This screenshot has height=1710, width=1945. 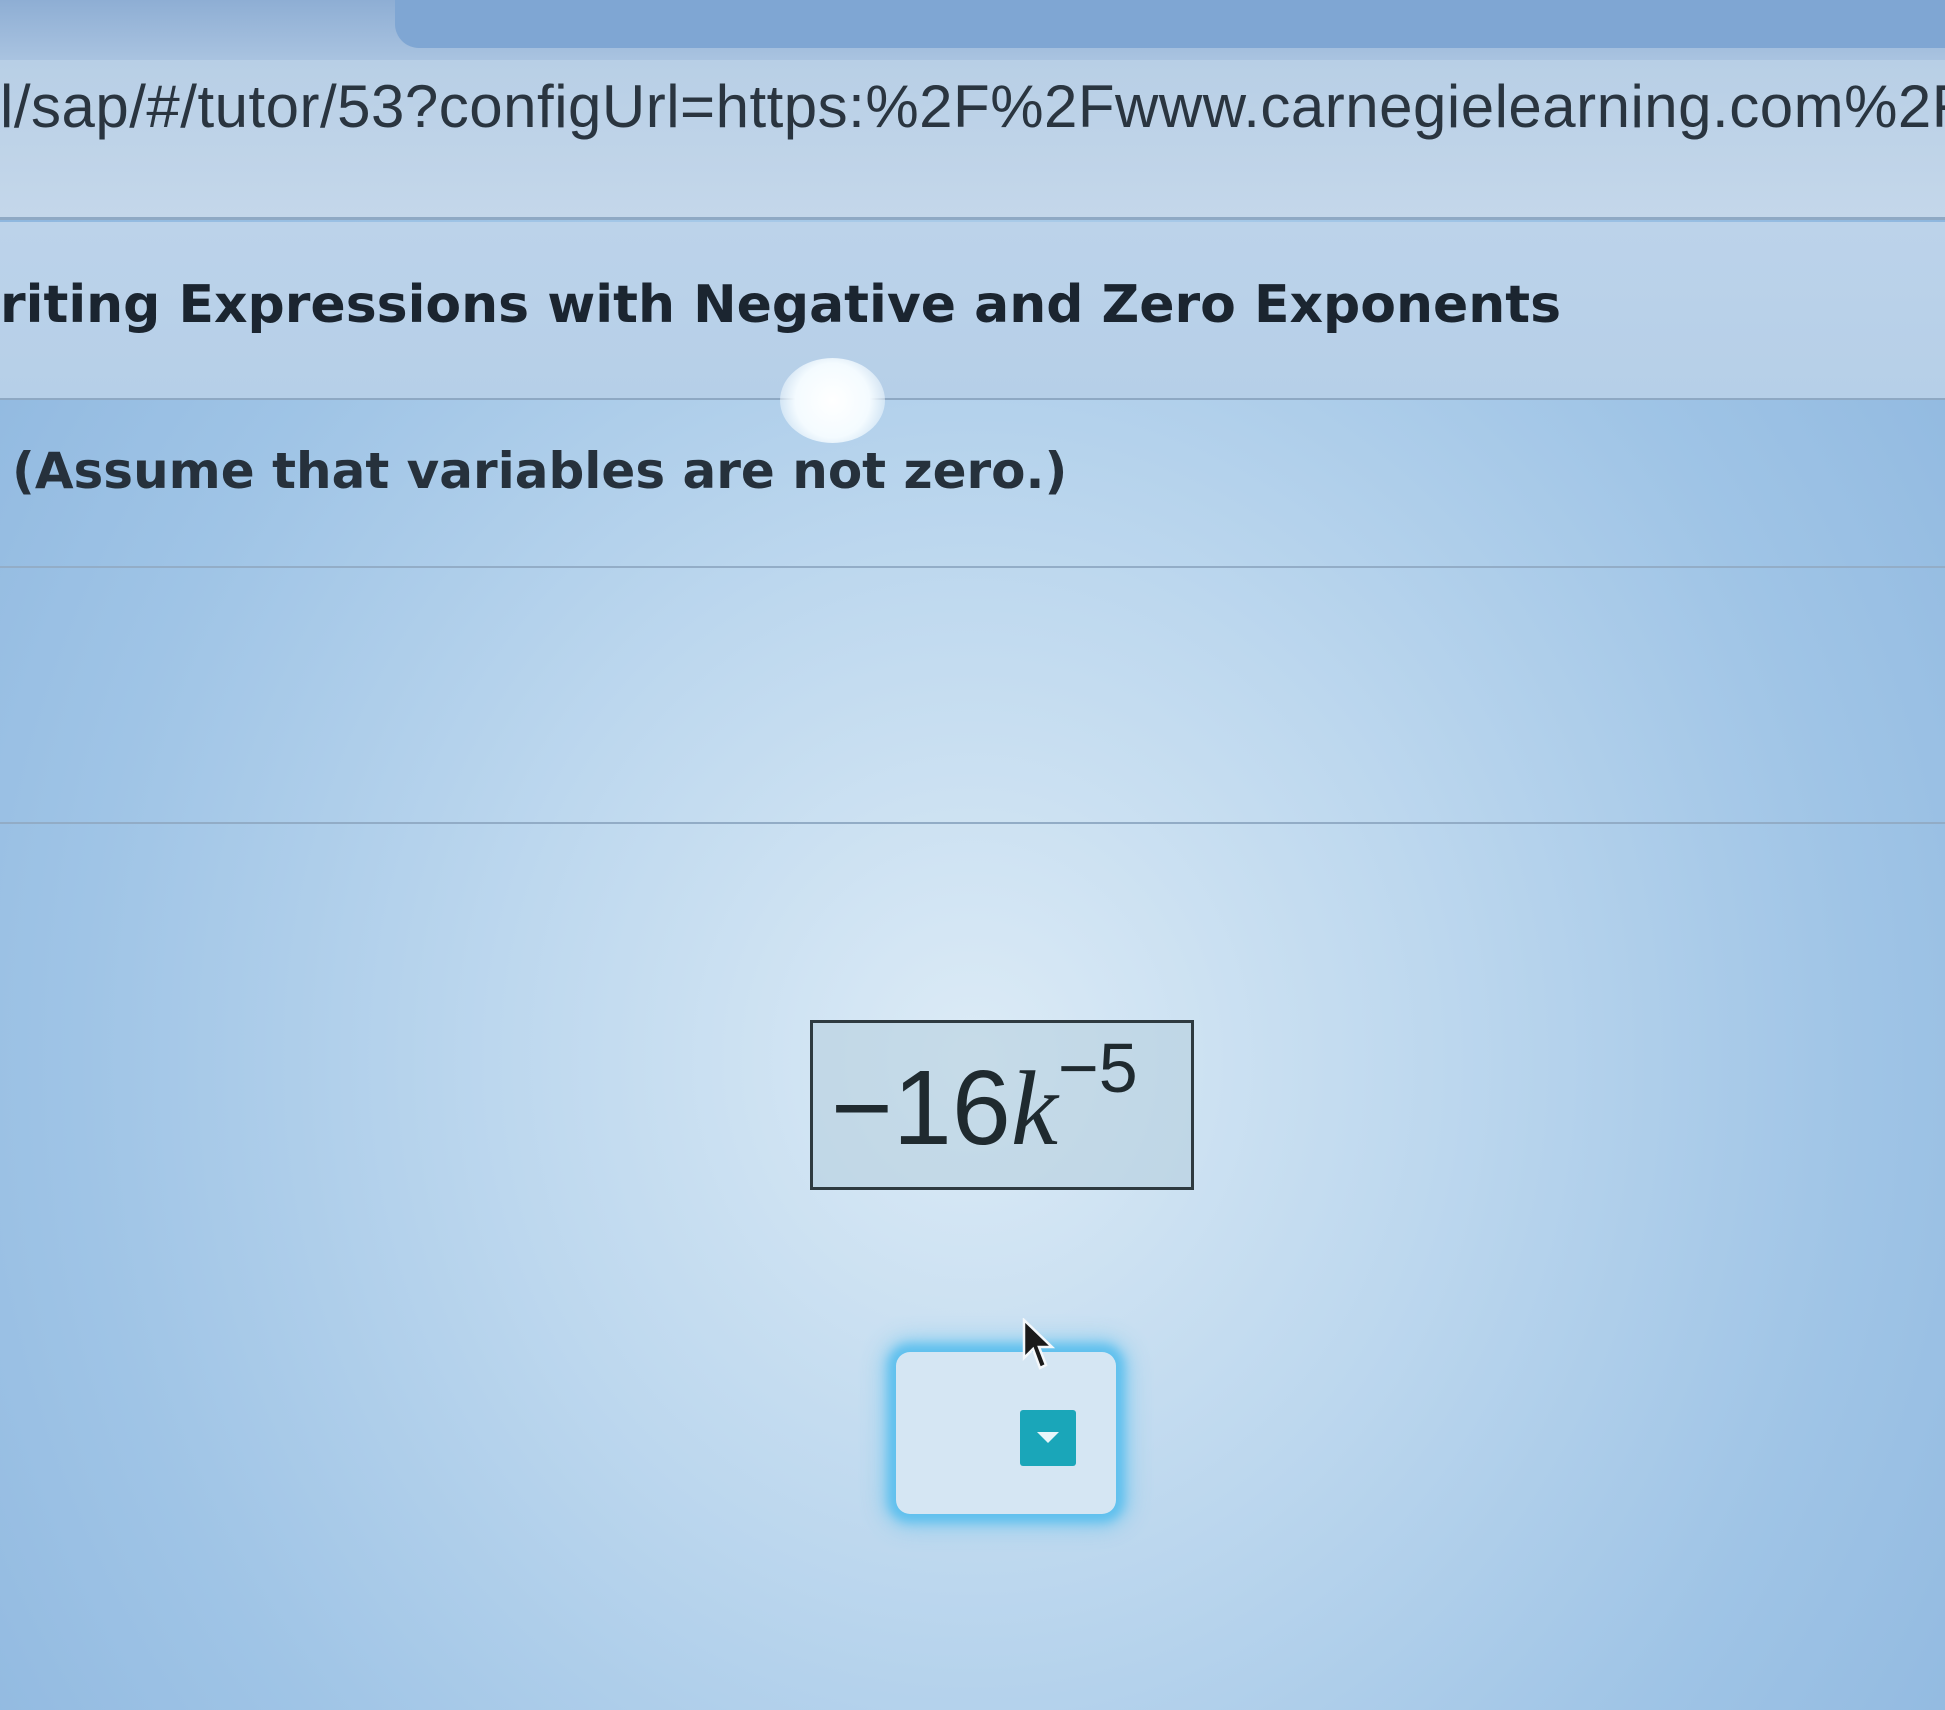 I want to click on expression-coefficient: −16, so click(x=921, y=1108).